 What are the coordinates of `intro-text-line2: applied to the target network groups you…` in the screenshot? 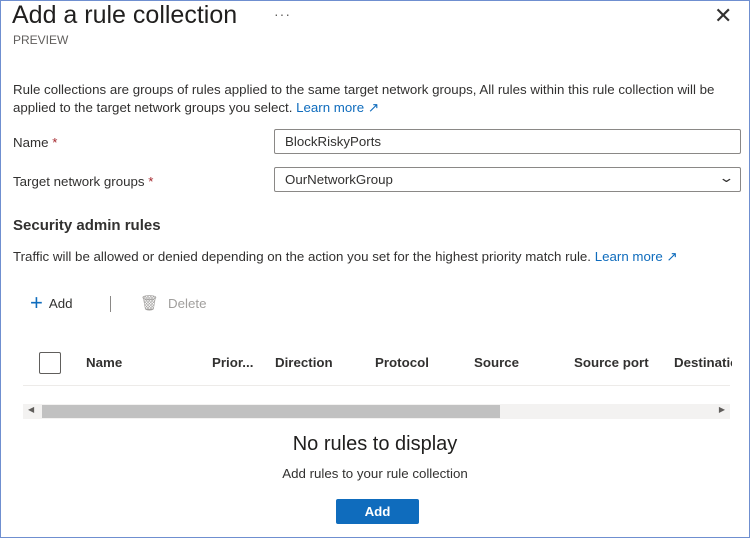 It's located at (196, 108).